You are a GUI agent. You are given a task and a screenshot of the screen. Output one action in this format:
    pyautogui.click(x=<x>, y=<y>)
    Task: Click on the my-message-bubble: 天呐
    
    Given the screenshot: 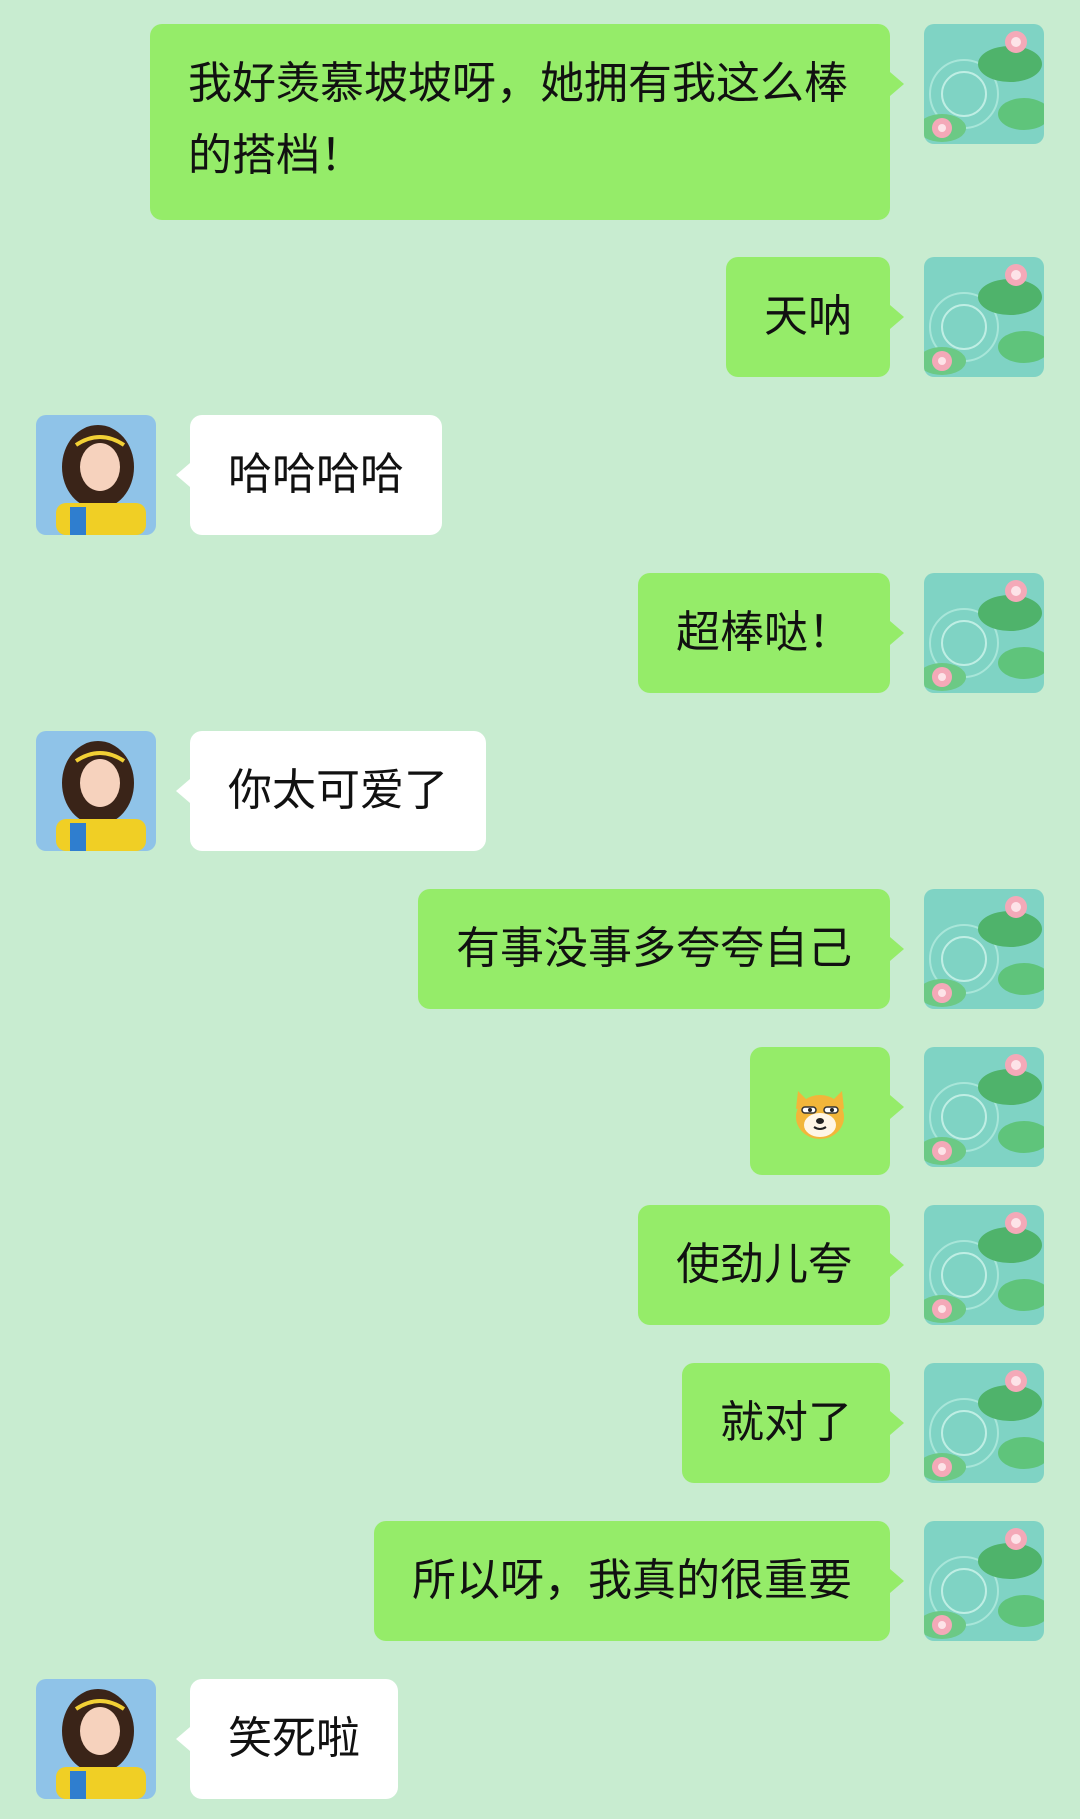 What is the action you would take?
    pyautogui.click(x=815, y=317)
    